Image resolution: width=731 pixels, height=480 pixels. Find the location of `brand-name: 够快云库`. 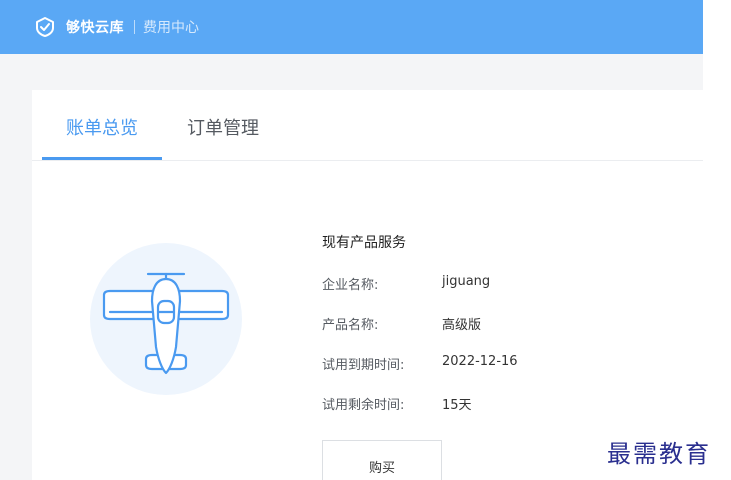

brand-name: 够快云库 is located at coordinates (95, 27).